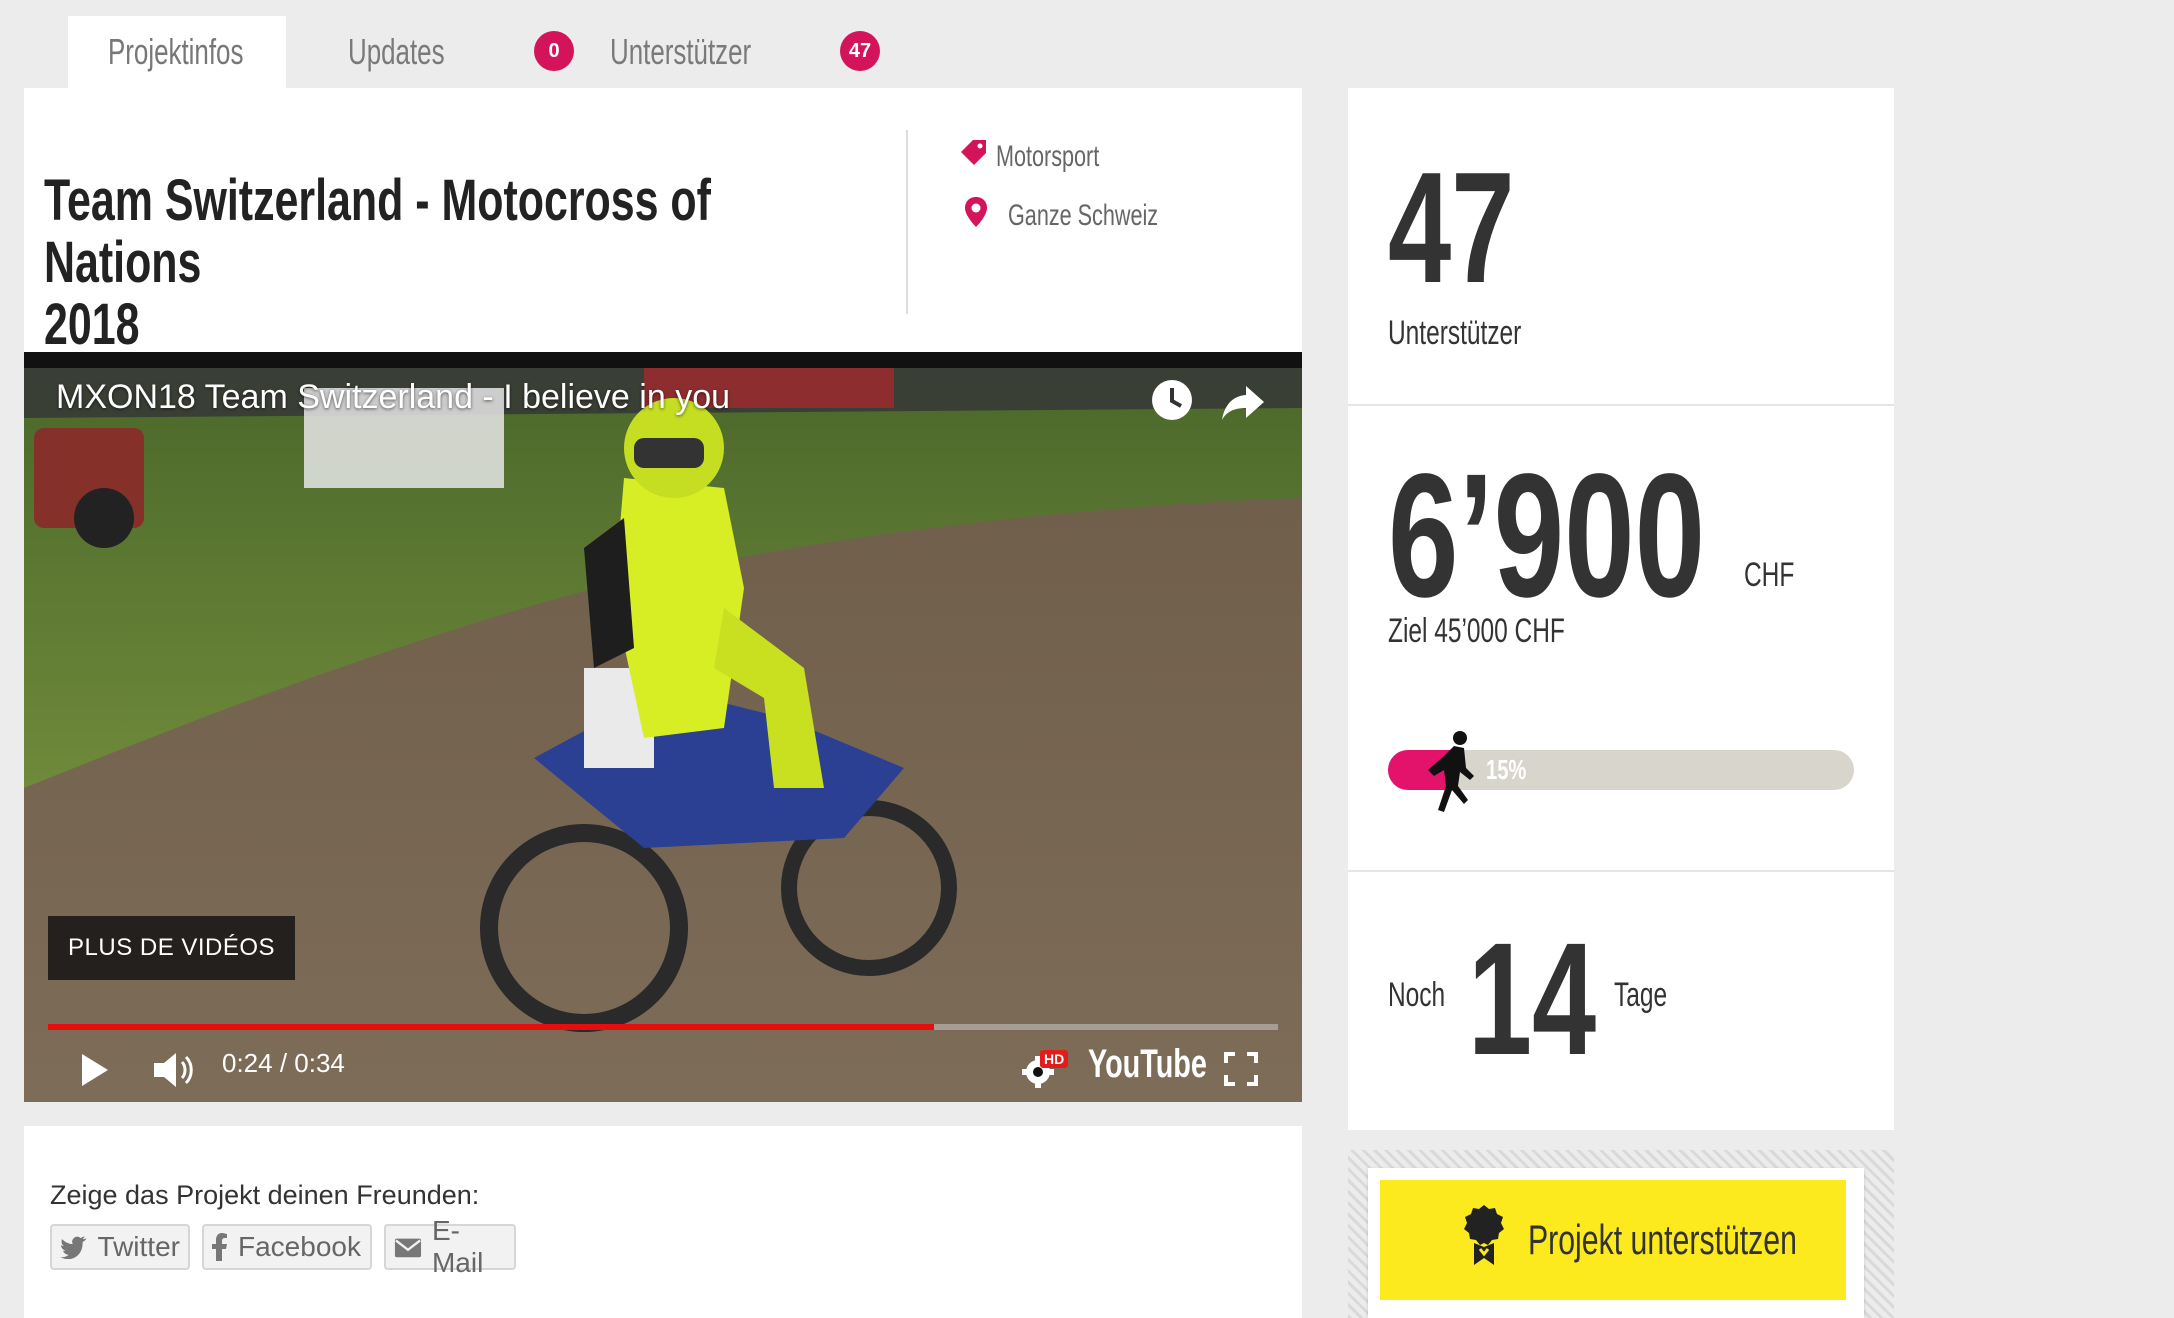 Image resolution: width=2174 pixels, height=1318 pixels. Describe the element at coordinates (283, 1063) in the screenshot. I see `video-time: 0:24 / 0:34` at that location.